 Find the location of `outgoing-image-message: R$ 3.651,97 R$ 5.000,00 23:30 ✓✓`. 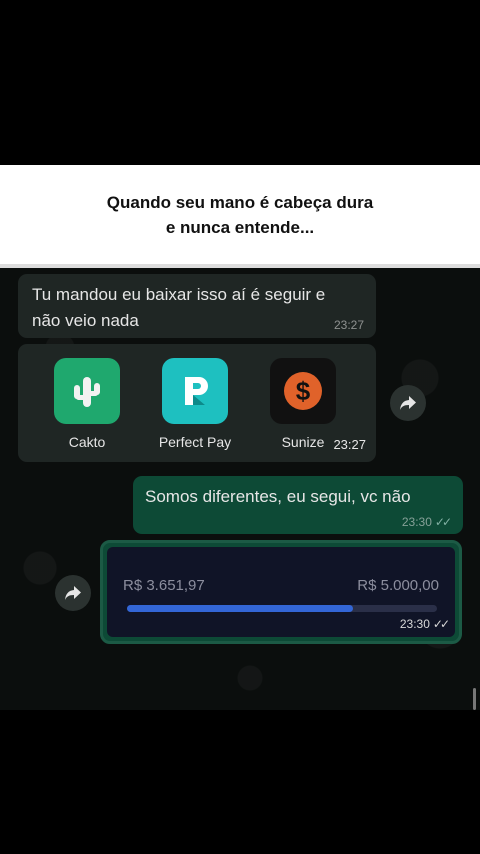

outgoing-image-message: R$ 3.651,97 R$ 5.000,00 23:30 ✓✓ is located at coordinates (281, 592).